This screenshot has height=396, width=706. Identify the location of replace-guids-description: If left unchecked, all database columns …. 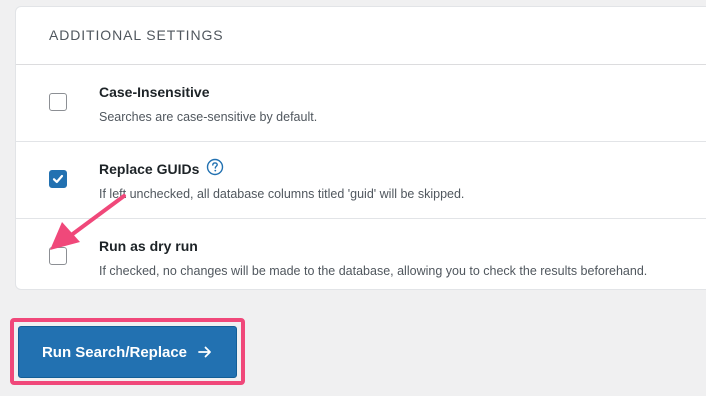
(282, 194).